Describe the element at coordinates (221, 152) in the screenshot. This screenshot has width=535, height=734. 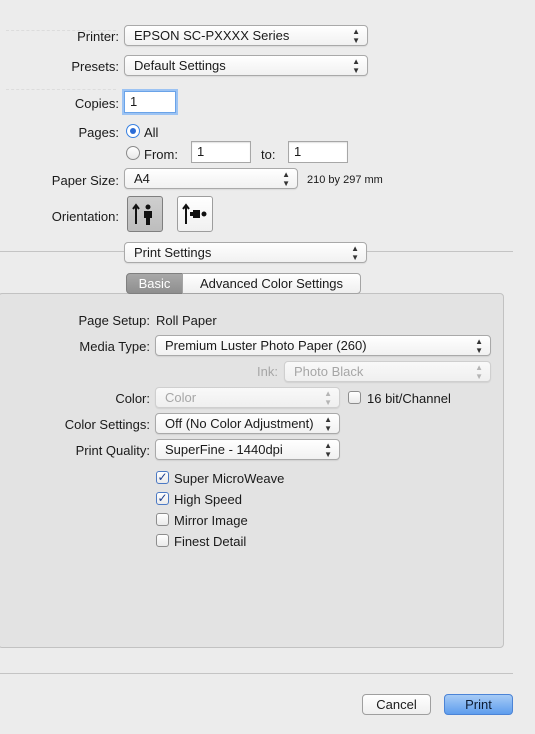
I see `pages-from-field: 1` at that location.